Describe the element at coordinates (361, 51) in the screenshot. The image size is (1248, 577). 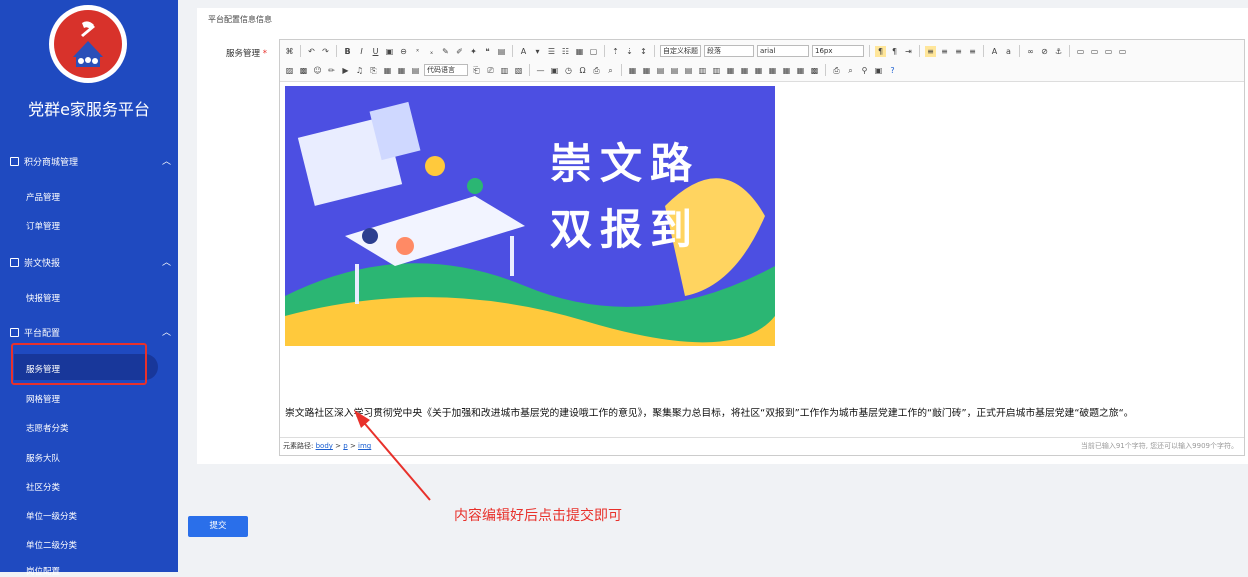
I see `italic-icon: I` at that location.